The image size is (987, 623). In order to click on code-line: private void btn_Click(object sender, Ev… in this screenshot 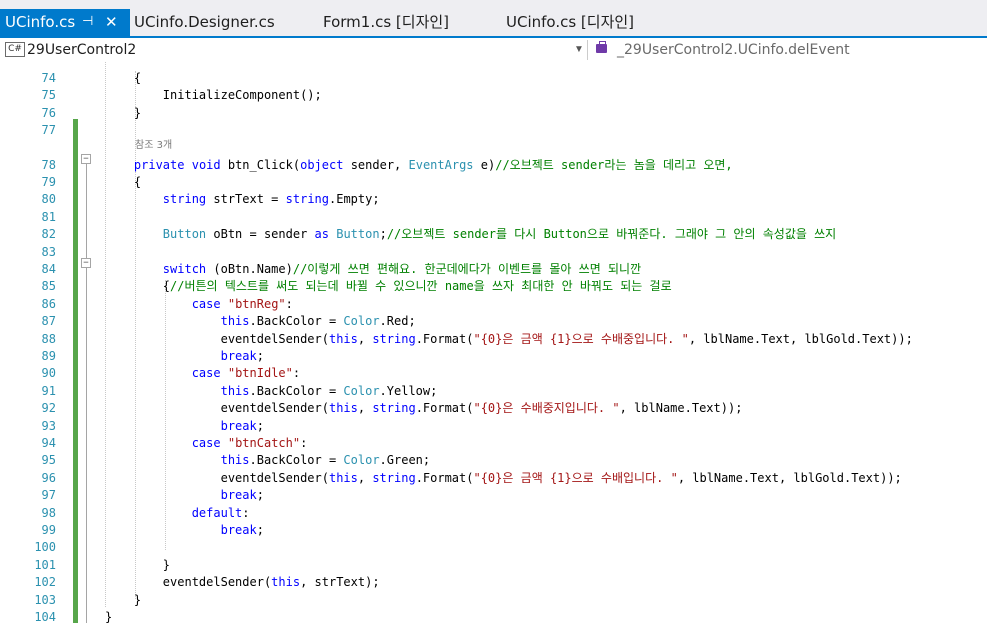, I will do `click(419, 165)`.